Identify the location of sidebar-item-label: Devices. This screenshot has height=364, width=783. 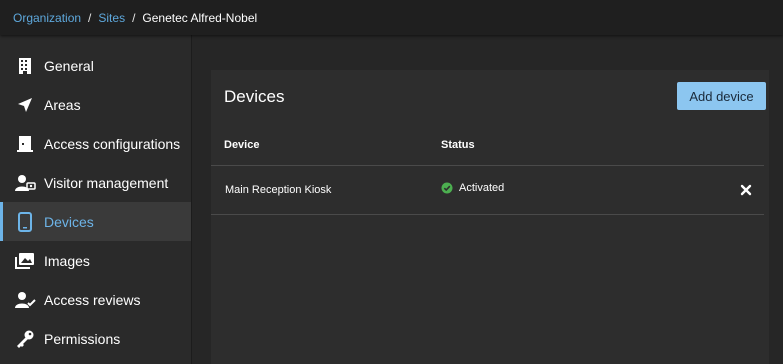
(69, 221).